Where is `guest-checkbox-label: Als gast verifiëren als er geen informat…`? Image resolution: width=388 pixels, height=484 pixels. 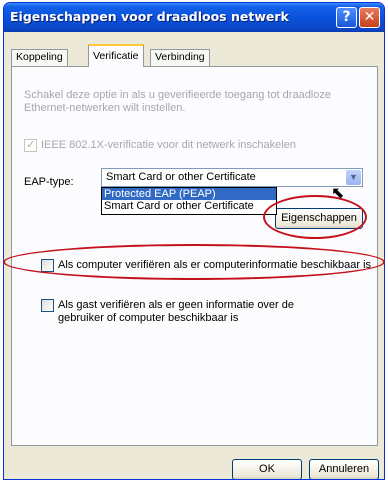 guest-checkbox-label: Als gast verifiëren als er geen informat… is located at coordinates (176, 311).